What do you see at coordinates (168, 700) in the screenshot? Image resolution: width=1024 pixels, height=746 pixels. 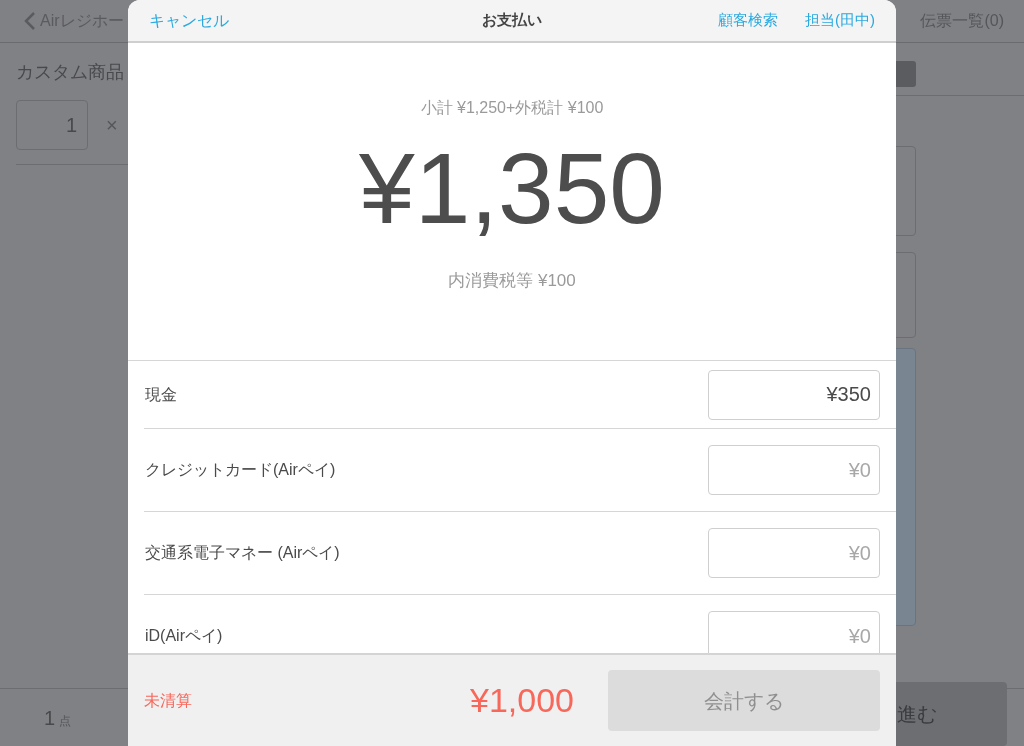 I see `status-label: 未清算` at bounding box center [168, 700].